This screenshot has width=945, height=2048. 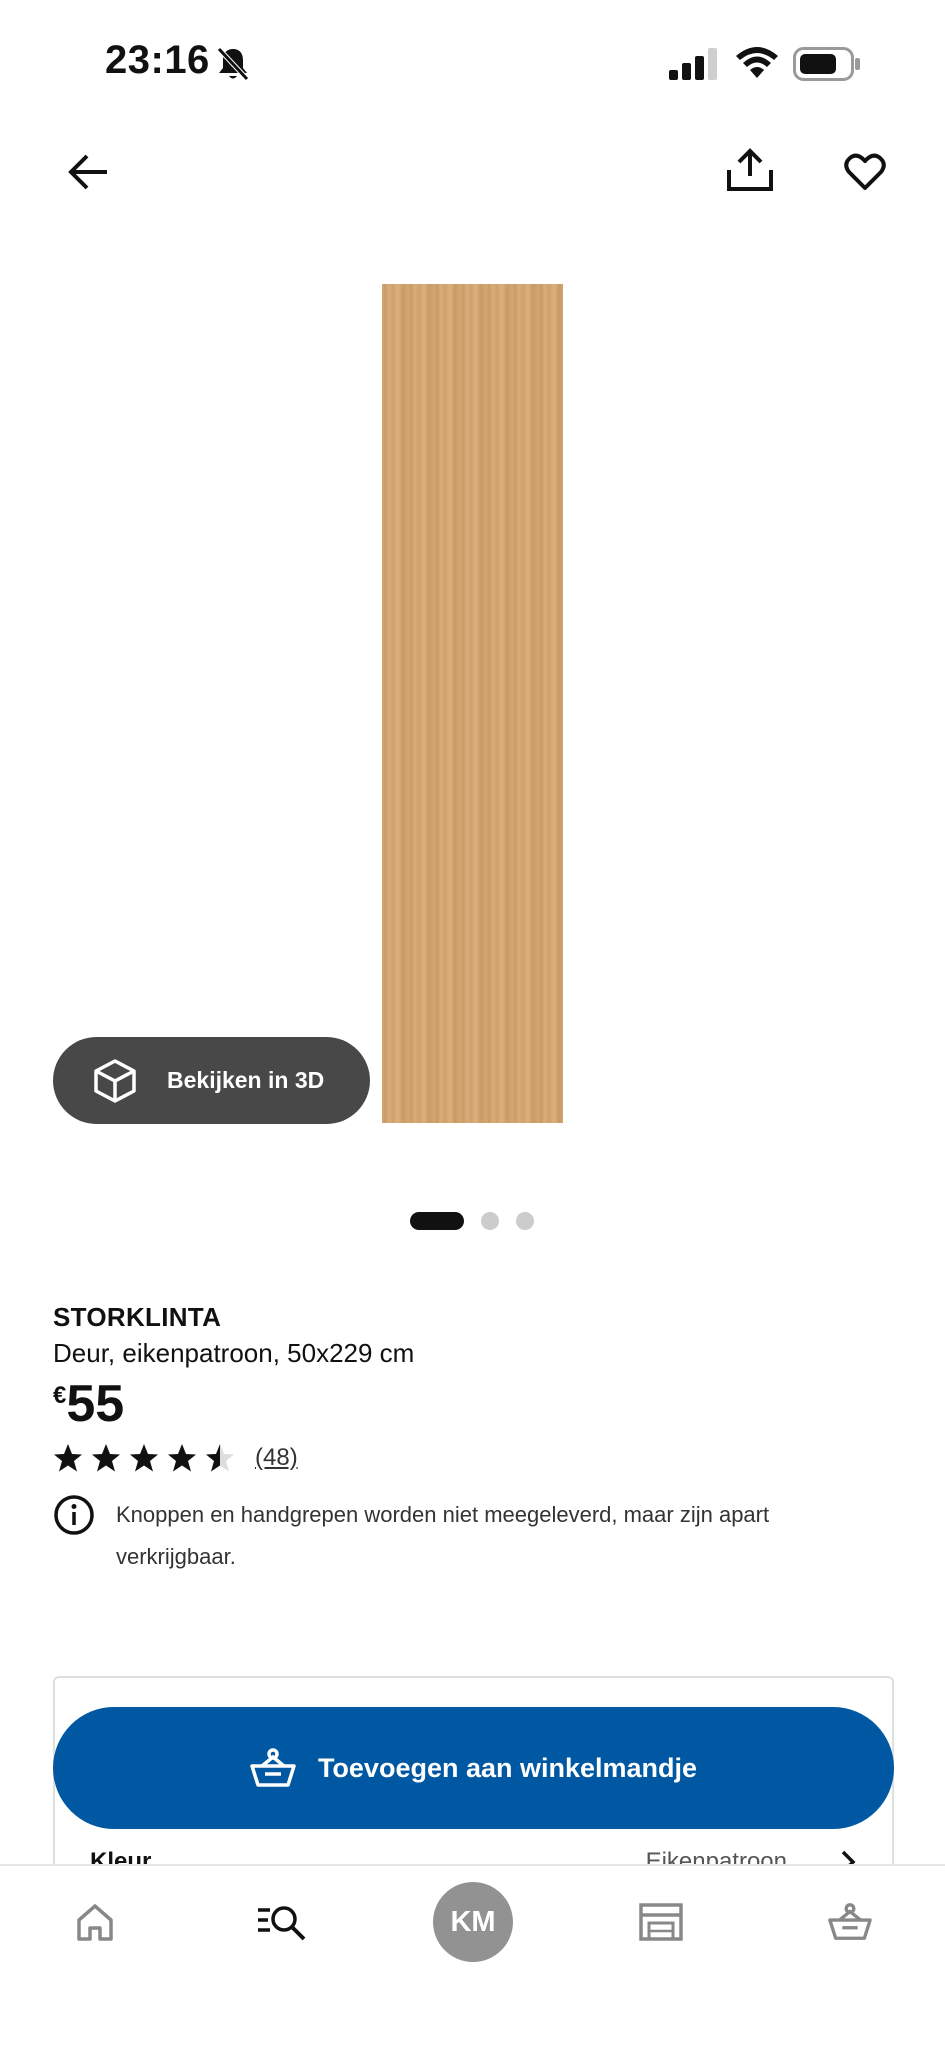 What do you see at coordinates (74, 1515) in the screenshot?
I see `info-icon` at bounding box center [74, 1515].